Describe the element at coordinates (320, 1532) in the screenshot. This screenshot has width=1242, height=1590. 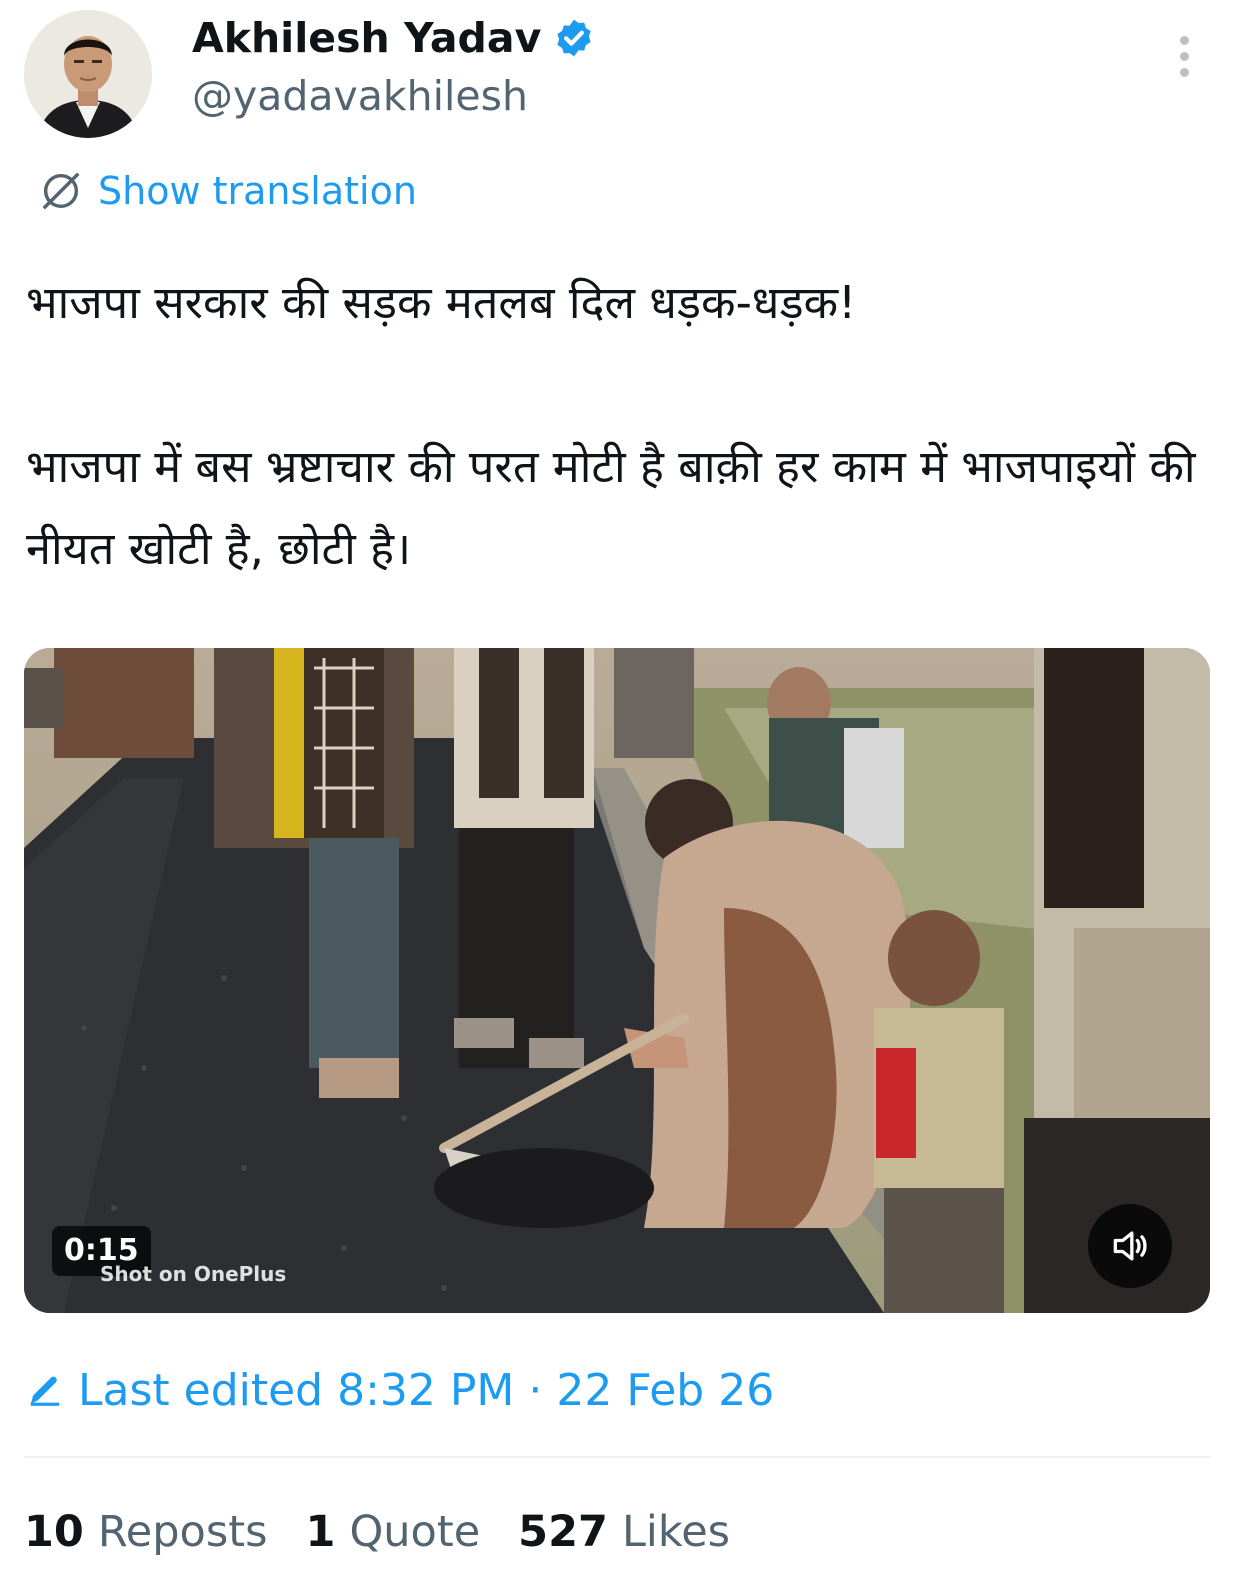
I see `quotes-count: 1` at that location.